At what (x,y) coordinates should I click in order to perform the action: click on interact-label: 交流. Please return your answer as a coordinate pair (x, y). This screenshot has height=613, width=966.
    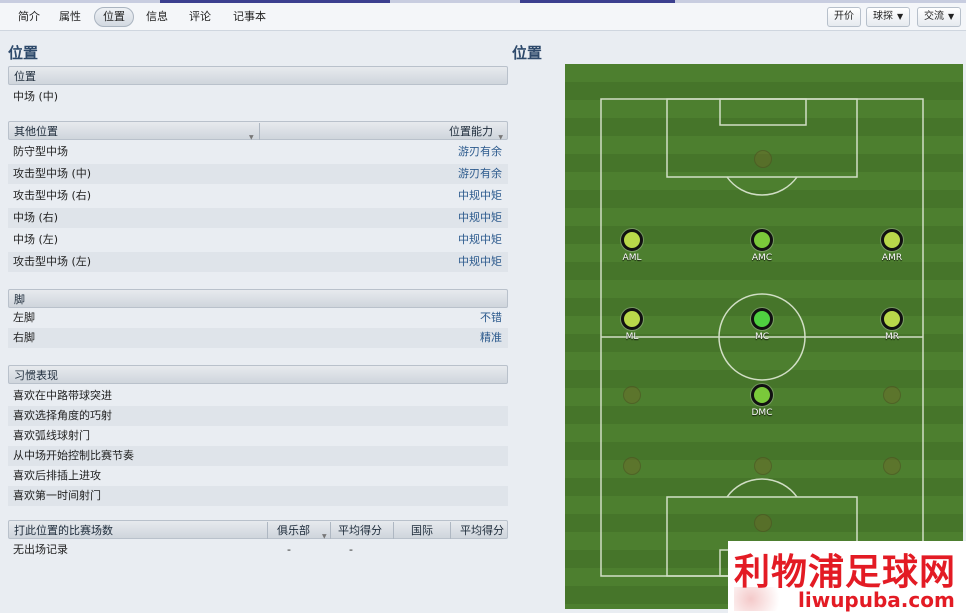
    Looking at the image, I should click on (934, 16).